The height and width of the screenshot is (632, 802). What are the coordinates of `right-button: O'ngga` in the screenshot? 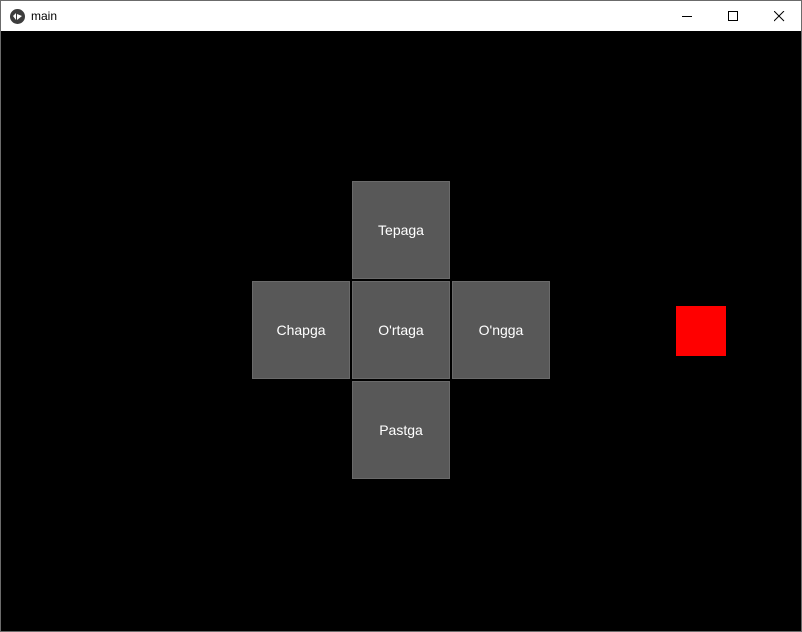 It's located at (501, 330).